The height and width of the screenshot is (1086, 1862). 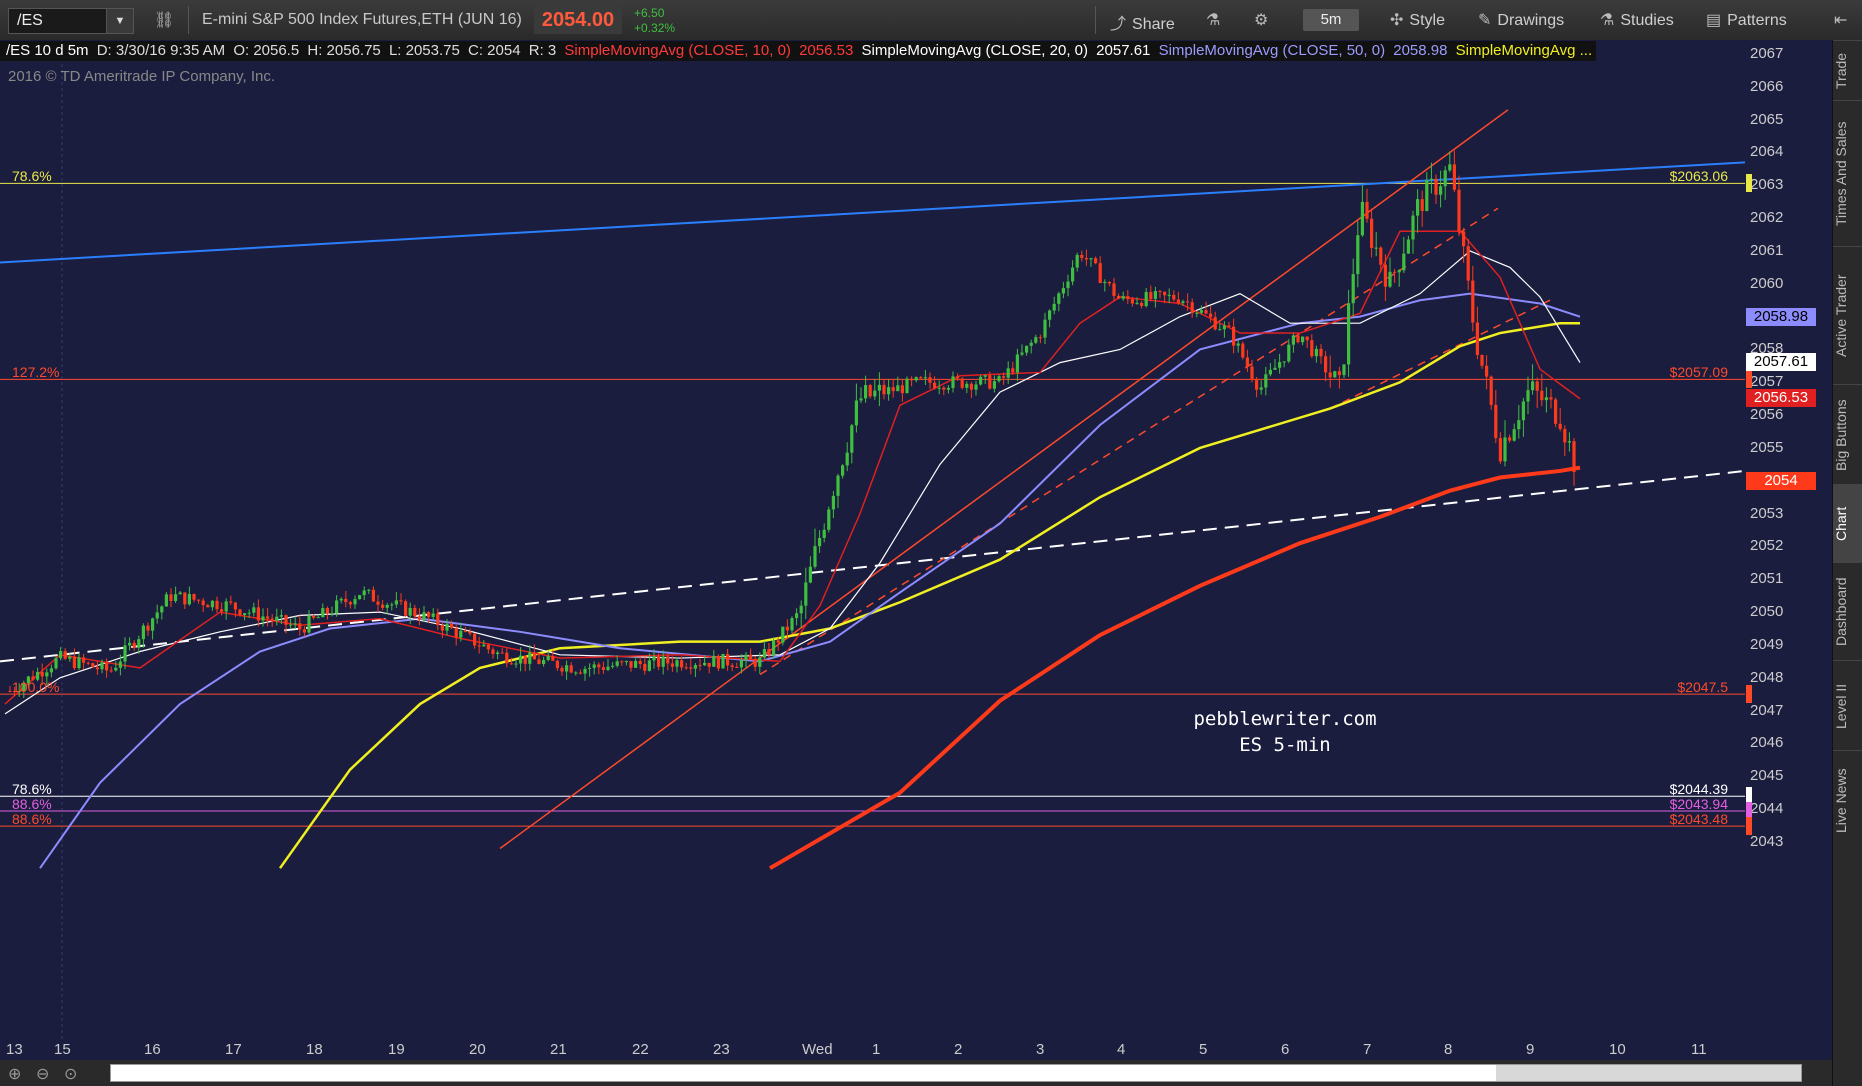 I want to click on zoom-out-icon: ⊖, so click(x=42, y=1074).